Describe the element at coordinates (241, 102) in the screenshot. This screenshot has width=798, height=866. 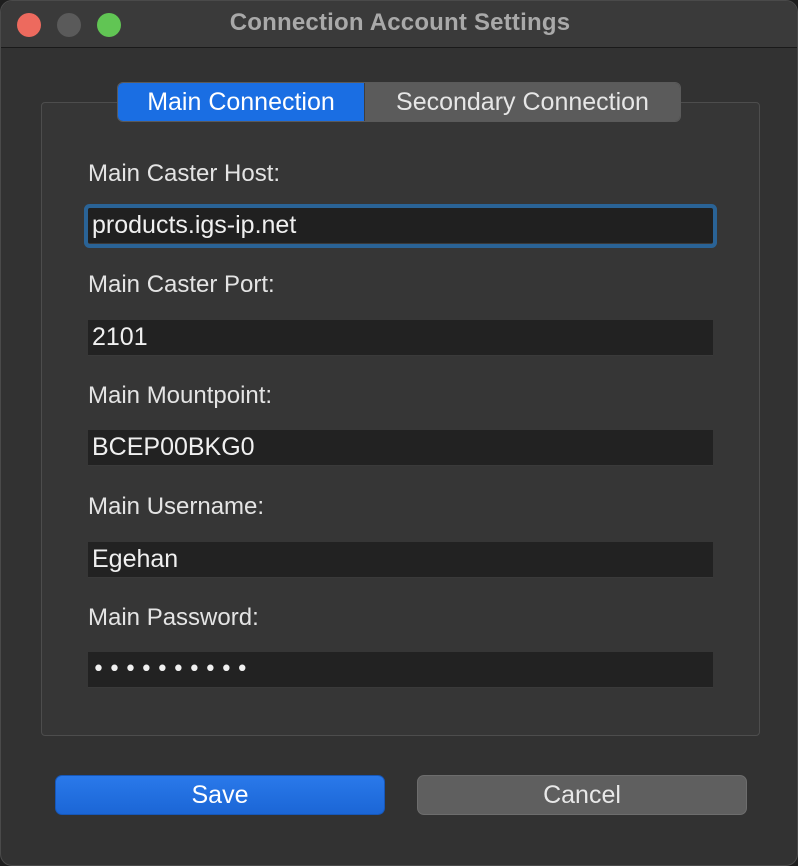
I see `tab-main-connection: Main Connection` at that location.